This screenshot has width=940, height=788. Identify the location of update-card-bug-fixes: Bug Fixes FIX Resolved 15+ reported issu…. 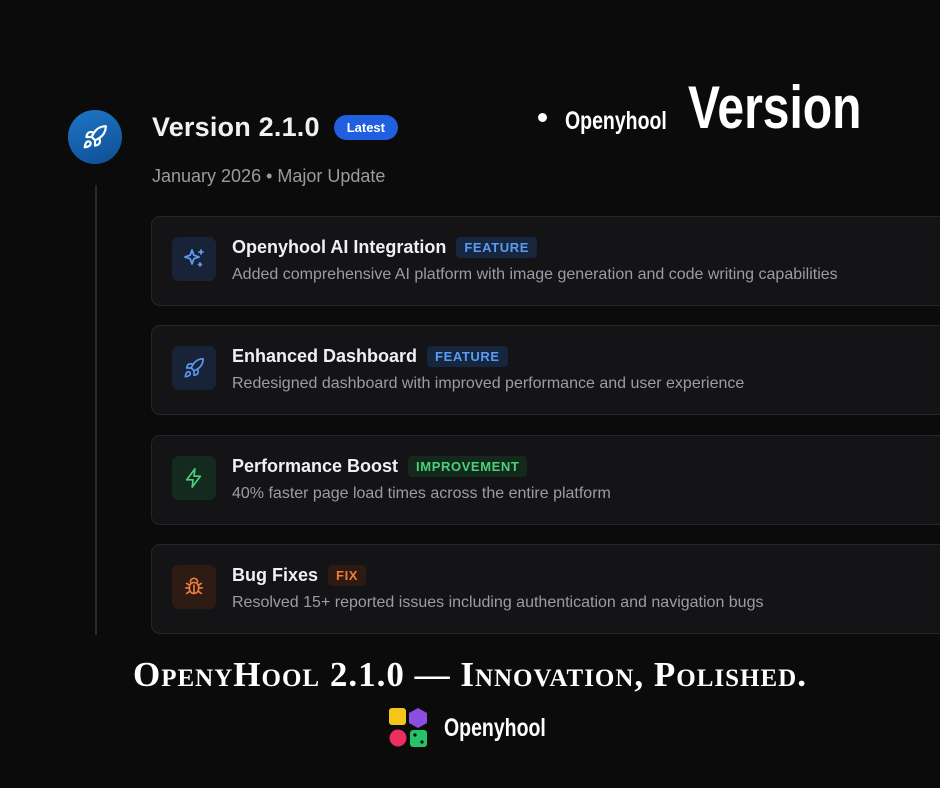
(545, 589).